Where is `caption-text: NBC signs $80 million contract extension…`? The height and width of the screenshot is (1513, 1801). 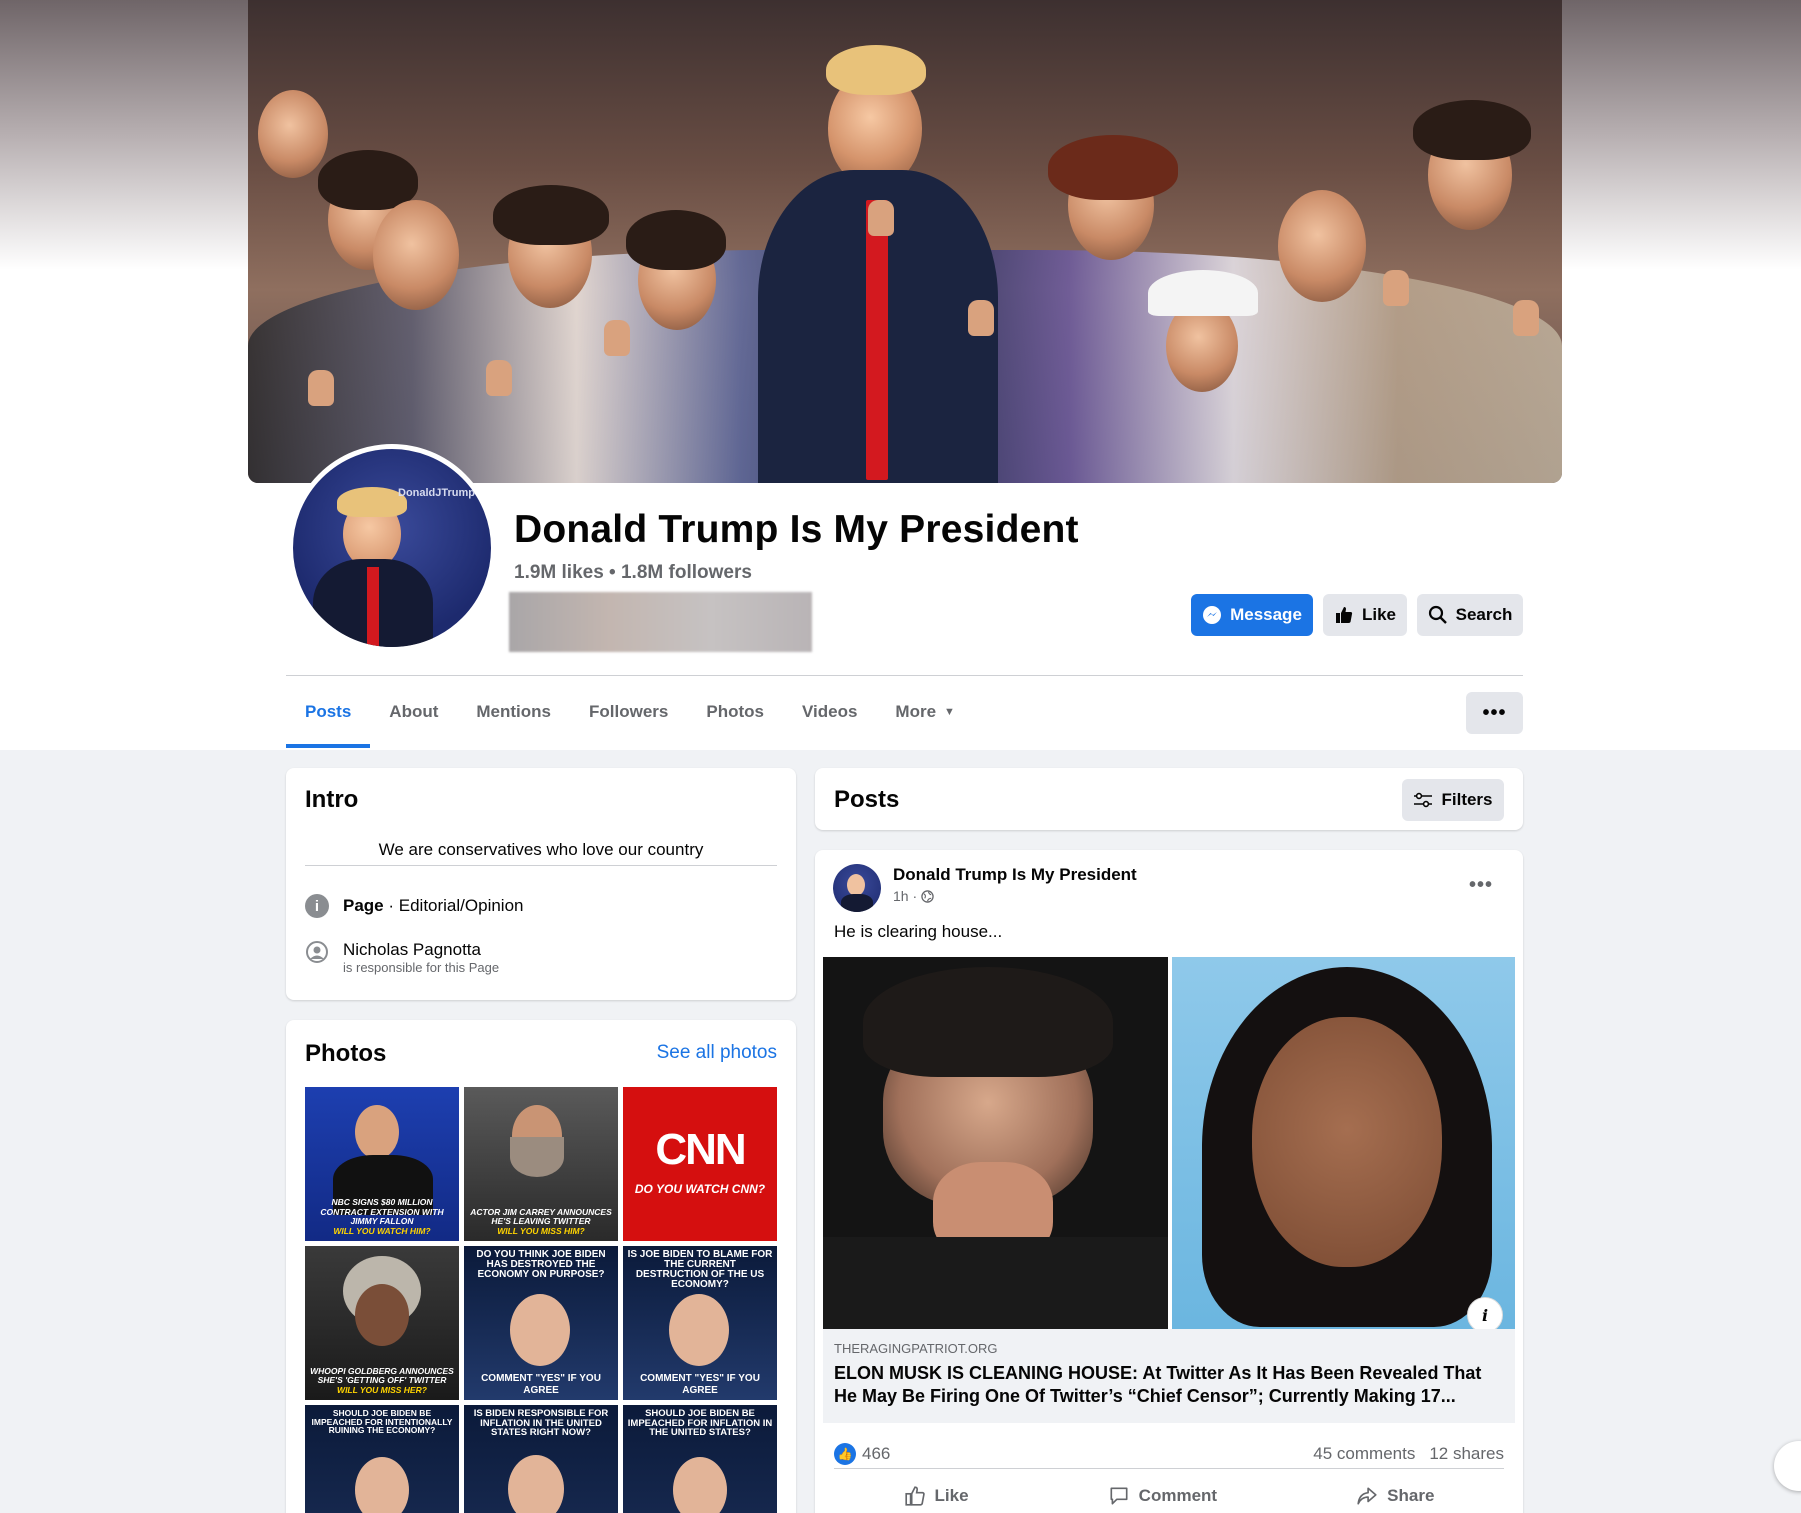 caption-text: NBC signs $80 million contract extension… is located at coordinates (382, 1211).